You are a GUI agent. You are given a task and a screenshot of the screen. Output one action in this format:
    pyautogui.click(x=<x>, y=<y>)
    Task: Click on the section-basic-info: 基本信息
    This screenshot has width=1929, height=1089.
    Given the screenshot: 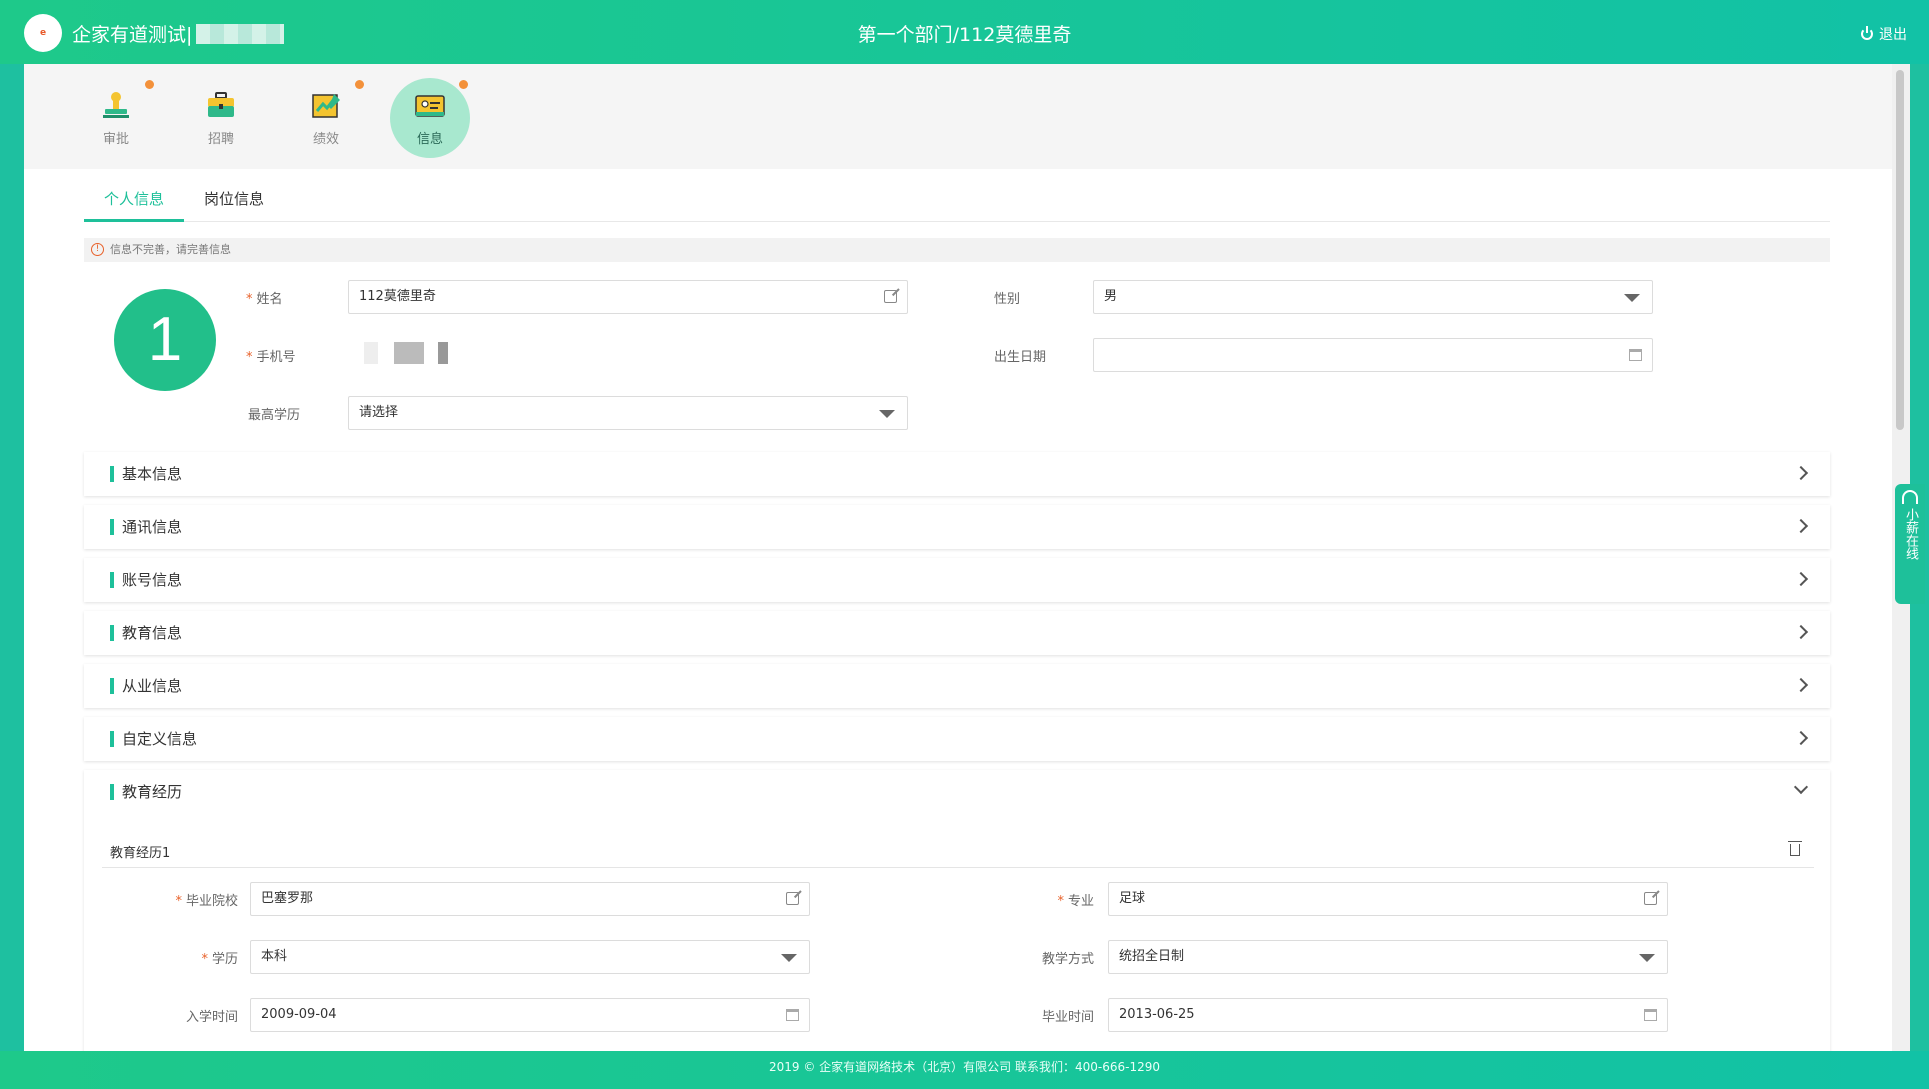 What is the action you would take?
    pyautogui.click(x=957, y=474)
    